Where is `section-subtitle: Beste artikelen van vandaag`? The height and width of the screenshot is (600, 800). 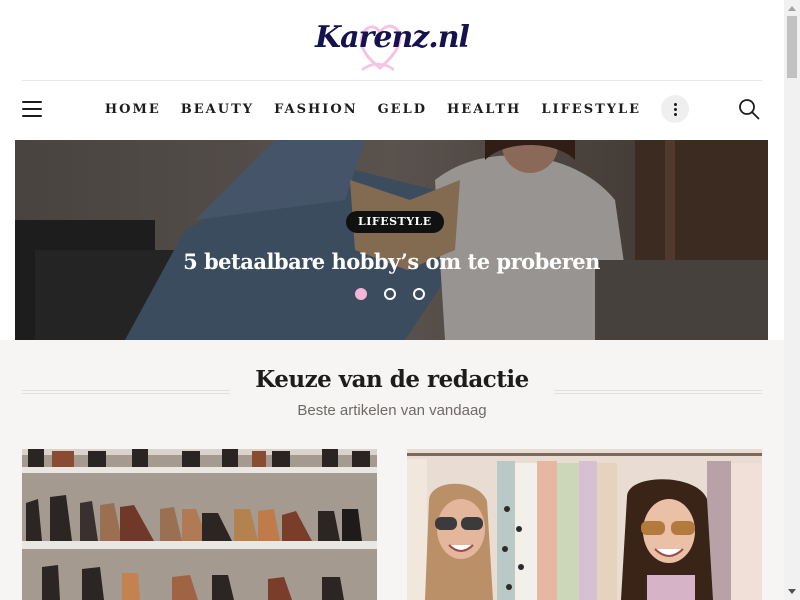
section-subtitle: Beste artikelen van vandaag is located at coordinates (392, 410).